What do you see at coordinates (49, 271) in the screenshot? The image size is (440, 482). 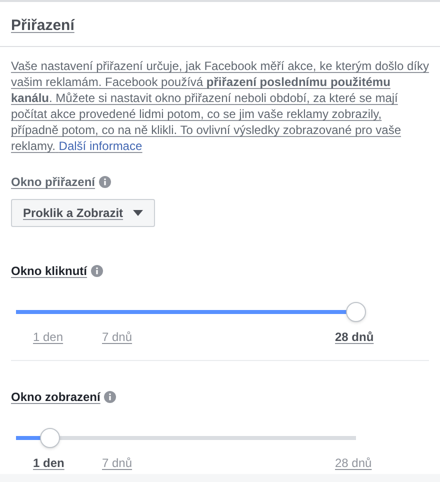 I see `slider-label: Okno kliknutí` at bounding box center [49, 271].